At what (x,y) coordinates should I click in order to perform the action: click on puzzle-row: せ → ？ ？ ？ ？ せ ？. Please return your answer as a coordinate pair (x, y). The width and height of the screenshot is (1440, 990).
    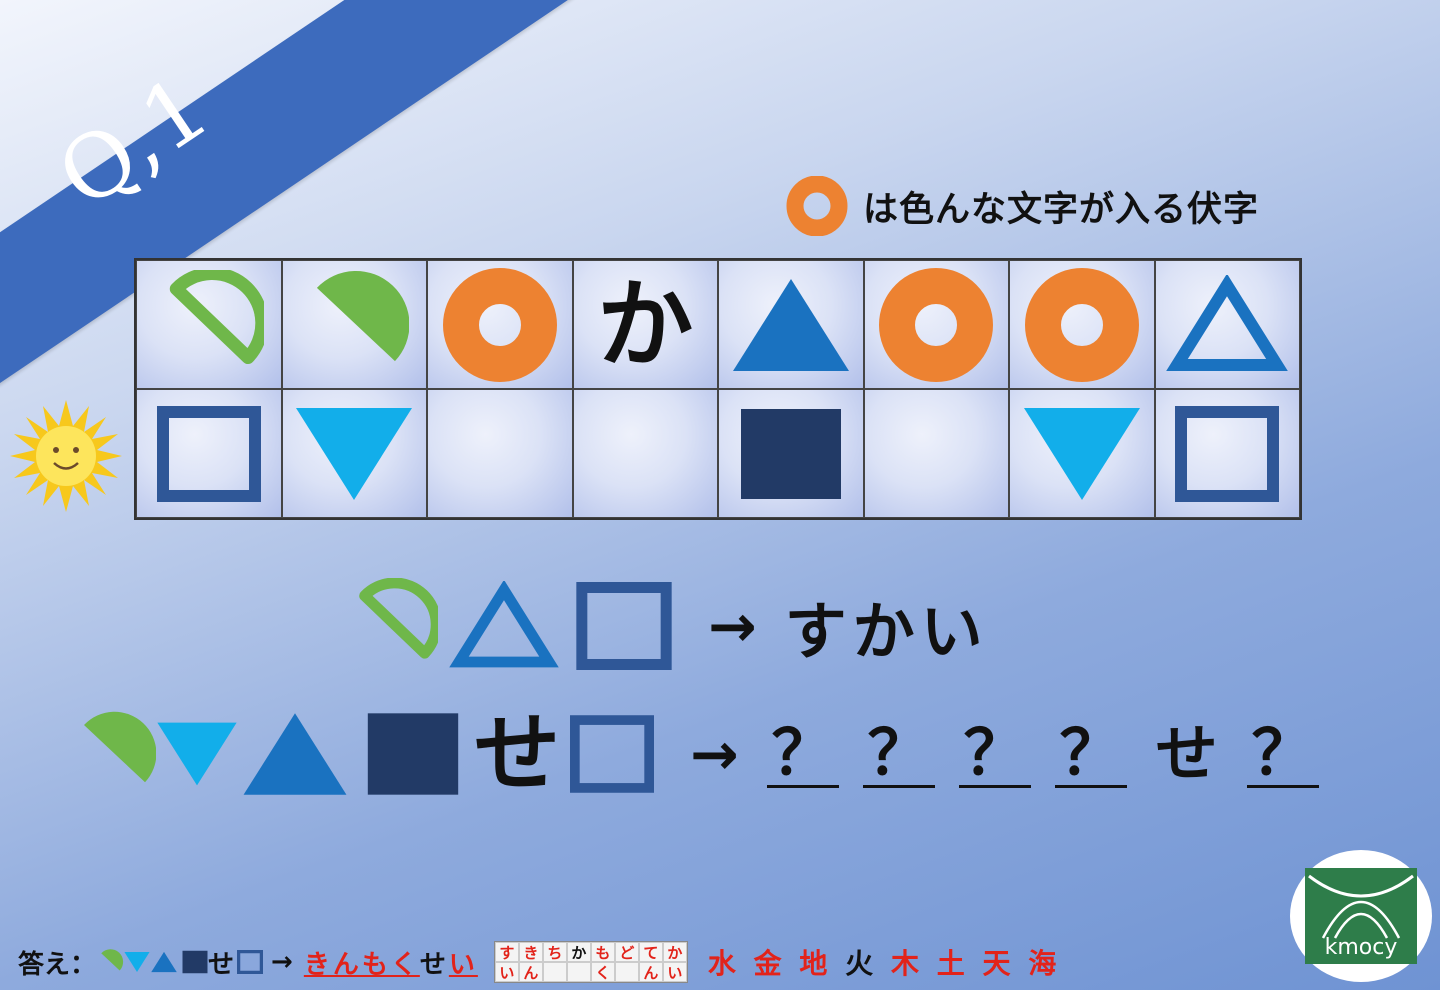
    Looking at the image, I should click on (706, 754).